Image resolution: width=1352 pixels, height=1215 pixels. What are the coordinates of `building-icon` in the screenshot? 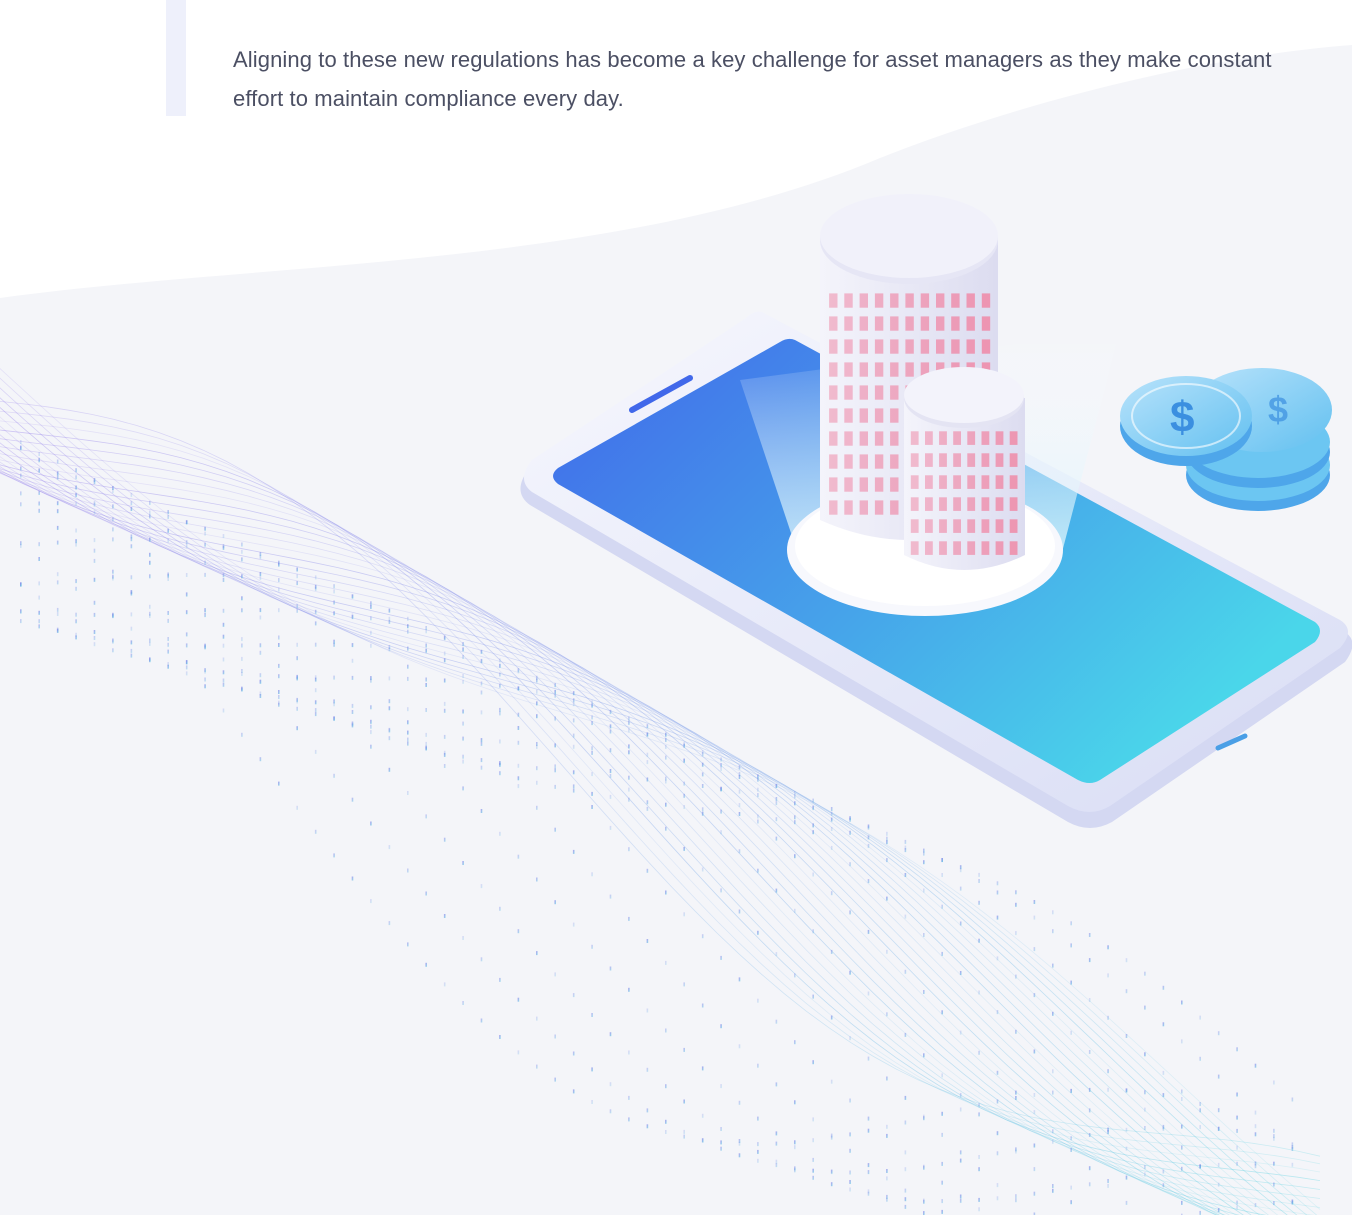 It's located at (922, 382).